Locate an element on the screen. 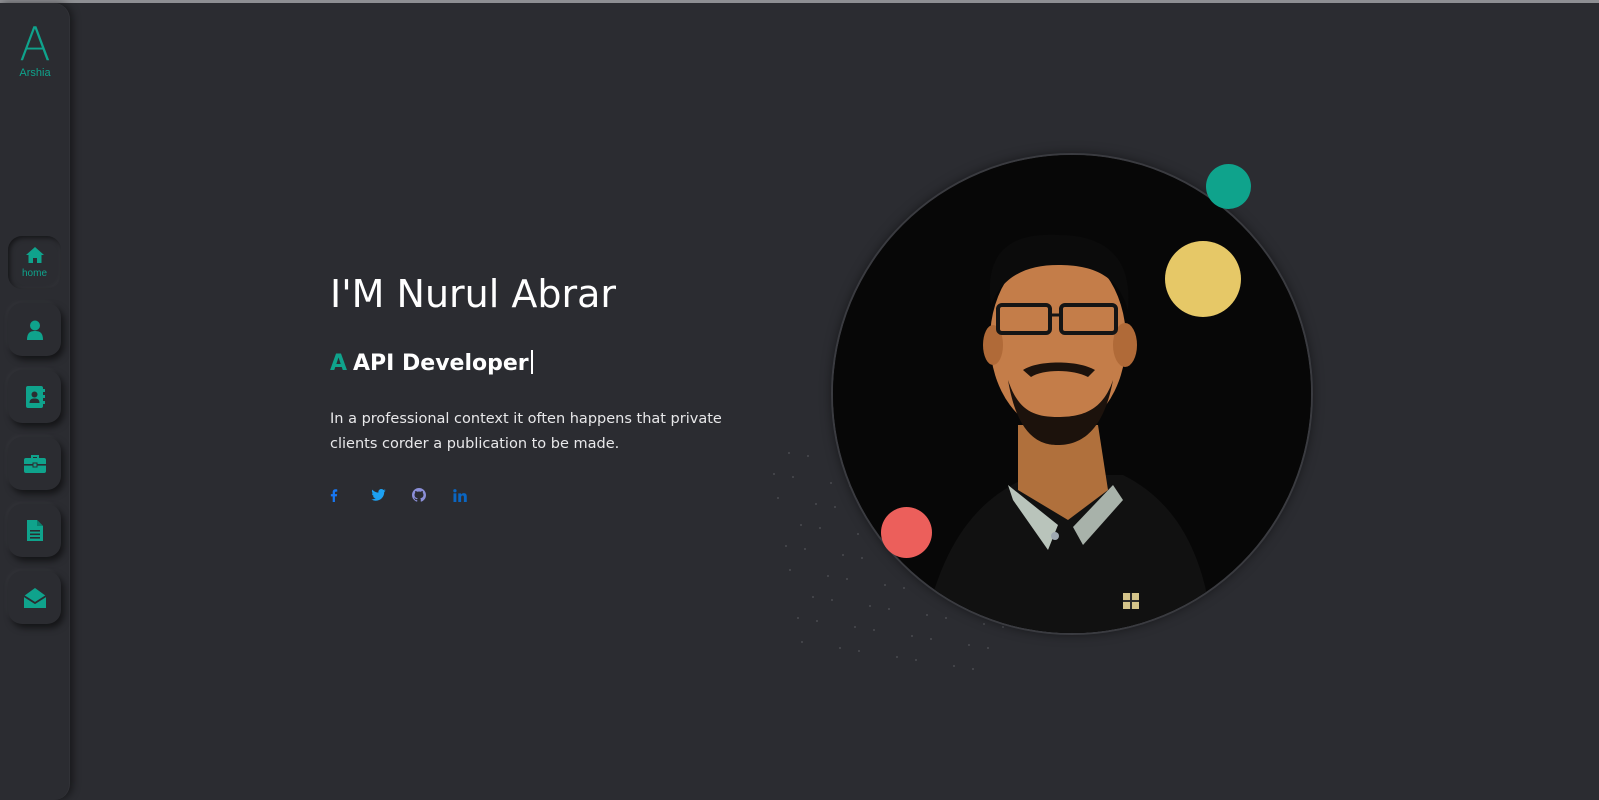 The height and width of the screenshot is (800, 1599). linkedin-icon is located at coordinates (460, 495).